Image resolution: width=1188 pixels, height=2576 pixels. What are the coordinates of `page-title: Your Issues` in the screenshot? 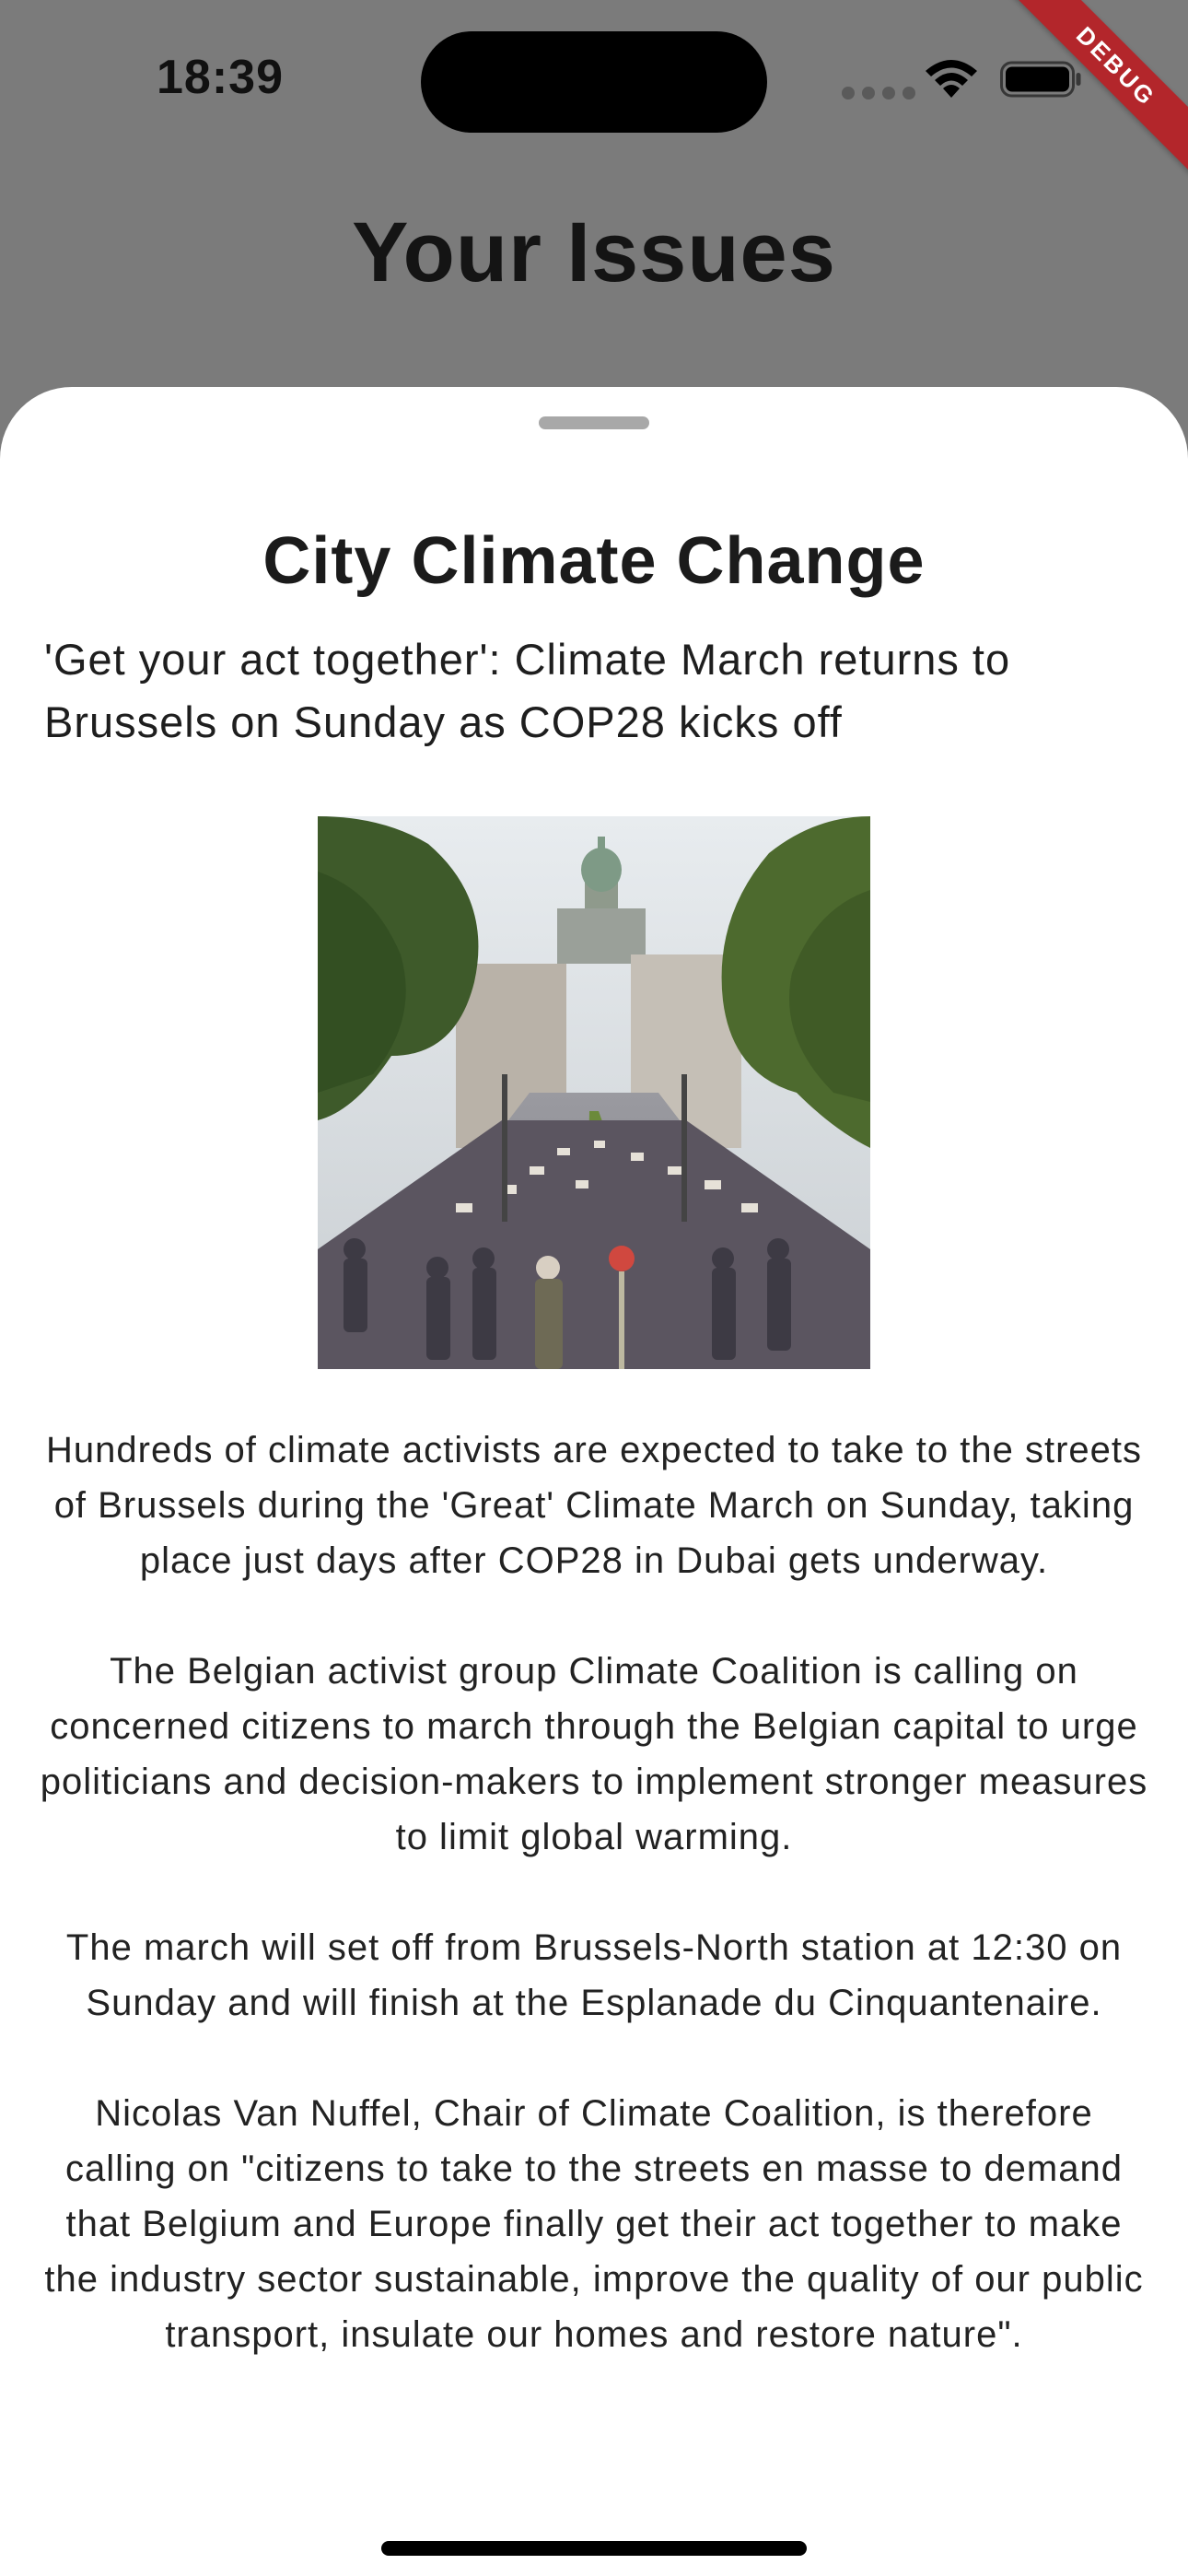 It's located at (594, 252).